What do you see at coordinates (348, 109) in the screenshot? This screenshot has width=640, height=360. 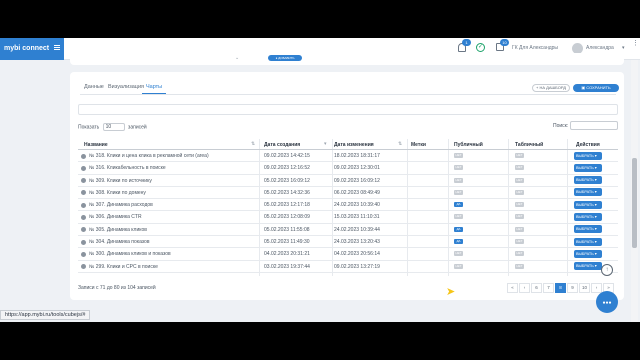 I see `filter-input` at bounding box center [348, 109].